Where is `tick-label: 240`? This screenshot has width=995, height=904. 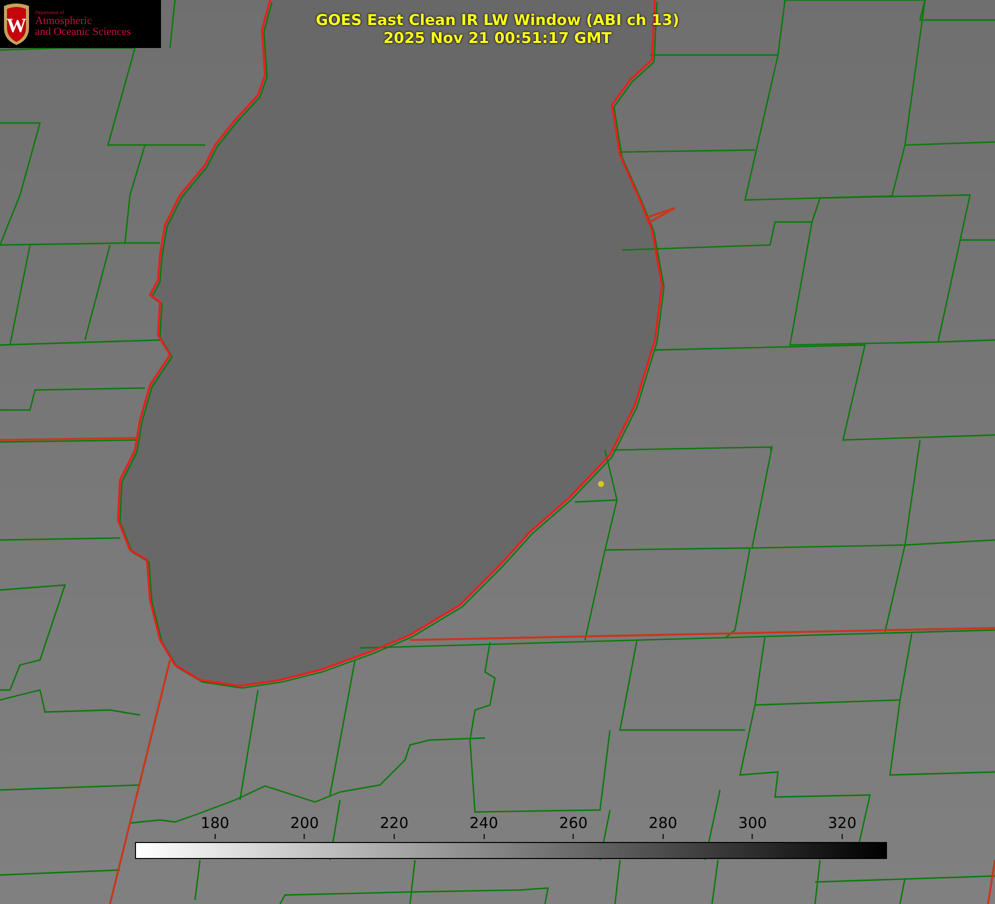
tick-label: 240 is located at coordinates (483, 823).